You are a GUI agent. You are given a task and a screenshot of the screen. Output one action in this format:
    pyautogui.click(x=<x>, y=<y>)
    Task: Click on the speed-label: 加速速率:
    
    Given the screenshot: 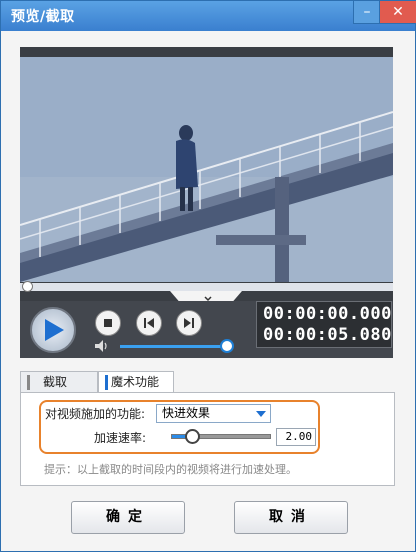 What is the action you would take?
    pyautogui.click(x=120, y=438)
    